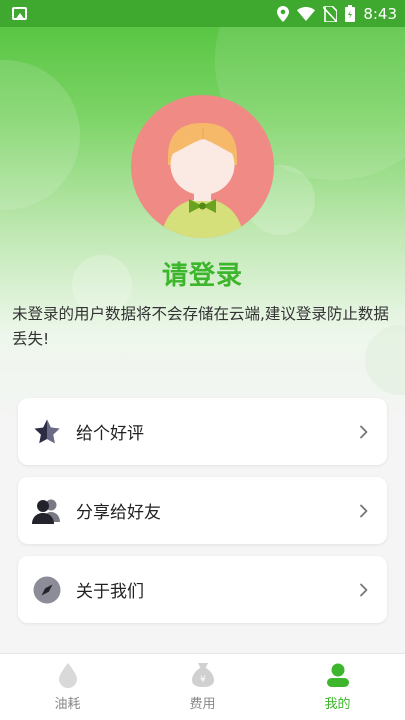 This screenshot has width=405, height=720. What do you see at coordinates (47, 432) in the screenshot?
I see `star-icon` at bounding box center [47, 432].